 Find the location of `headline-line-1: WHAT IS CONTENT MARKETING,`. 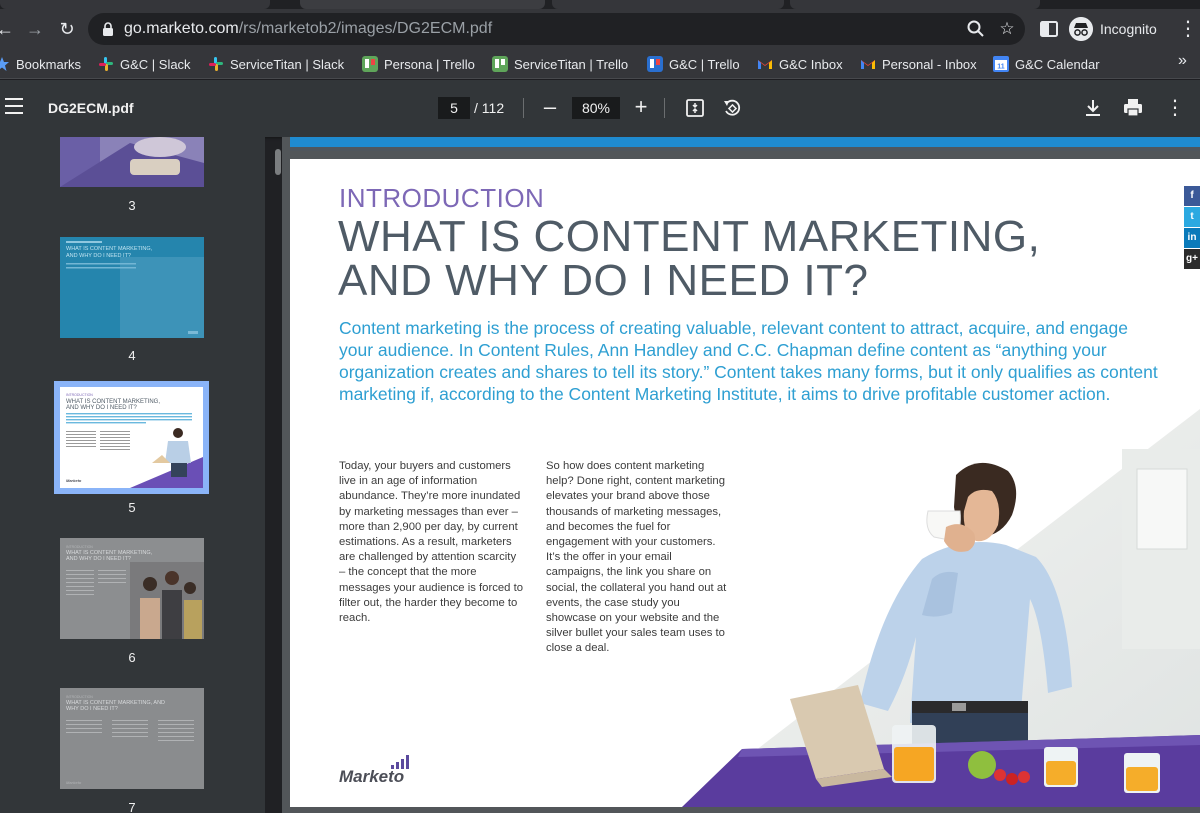

headline-line-1: WHAT IS CONTENT MARKETING, is located at coordinates (689, 236).